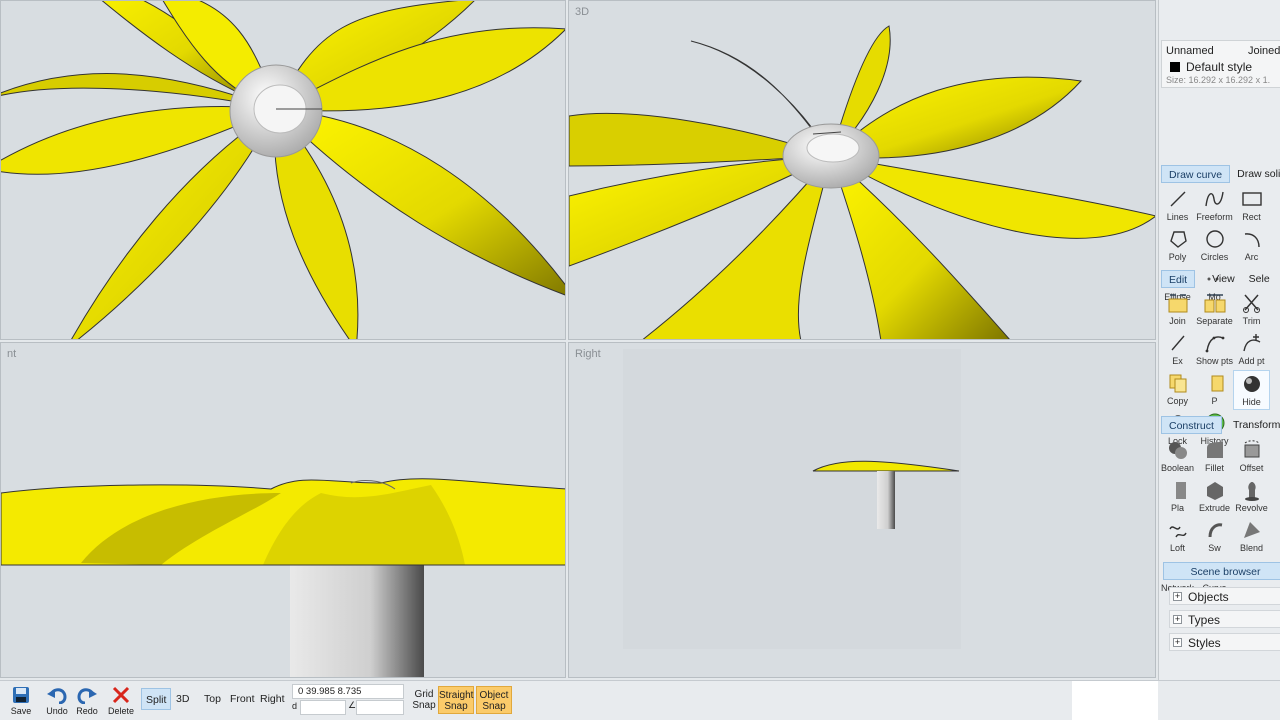 The width and height of the screenshot is (1280, 720). What do you see at coordinates (1215, 450) in the screenshot?
I see `fillet-icon` at bounding box center [1215, 450].